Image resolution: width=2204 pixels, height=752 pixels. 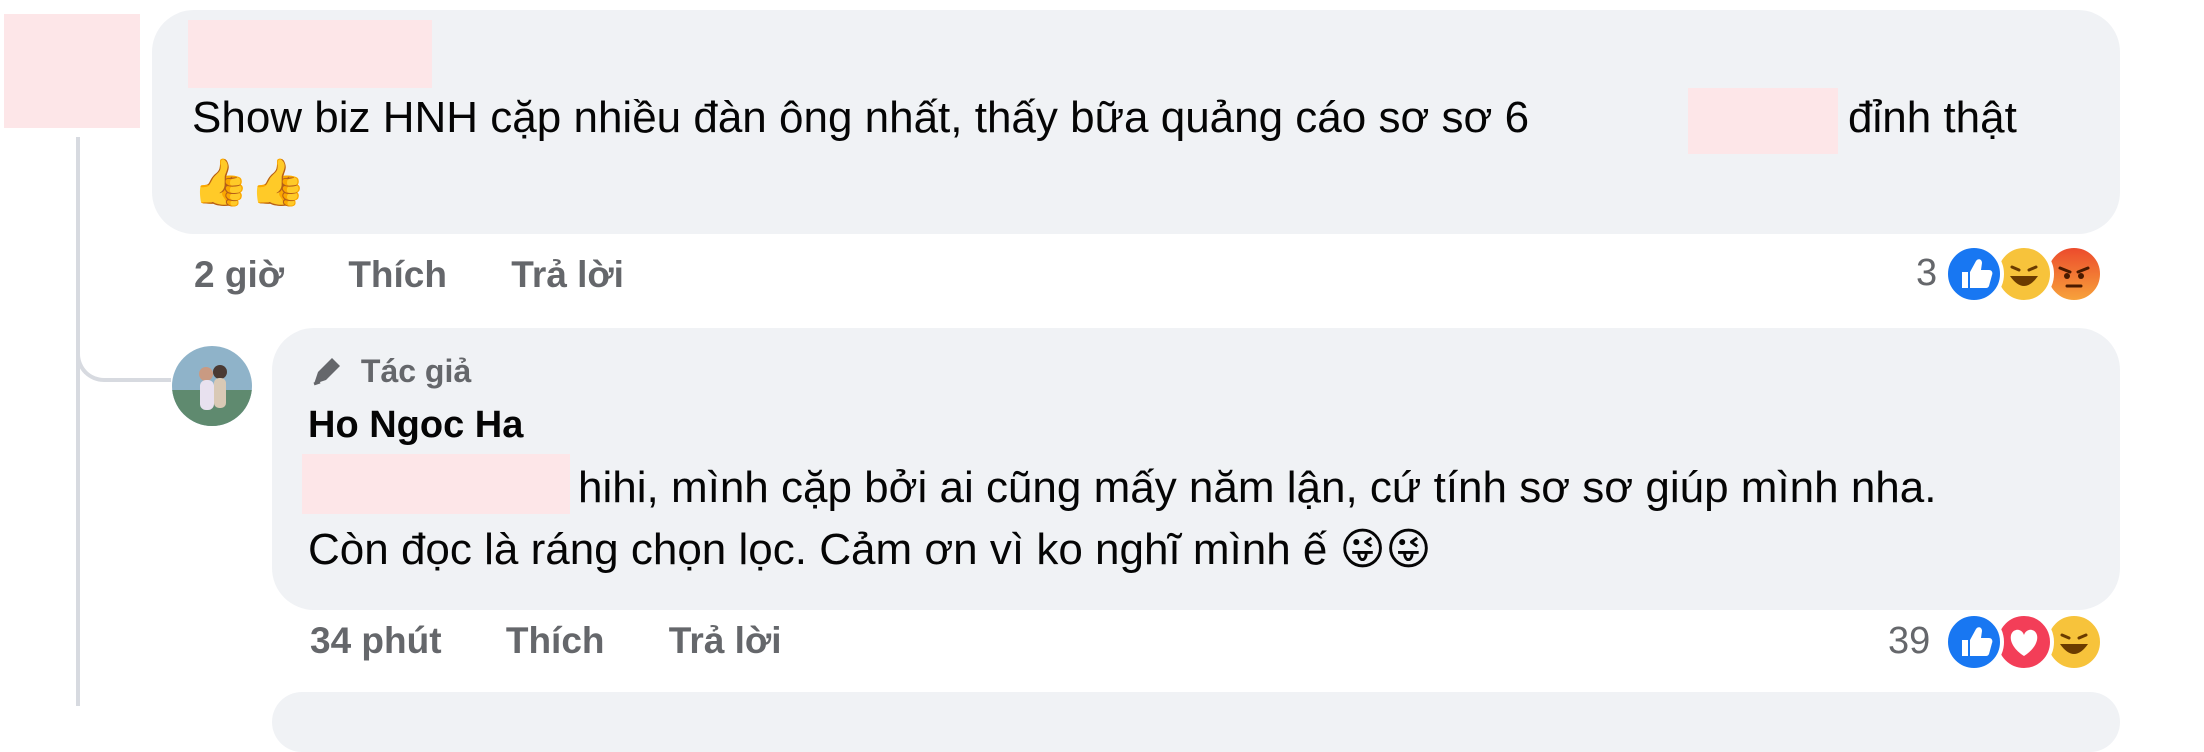 What do you see at coordinates (1909, 641) in the screenshot?
I see `reaction-count: 39` at bounding box center [1909, 641].